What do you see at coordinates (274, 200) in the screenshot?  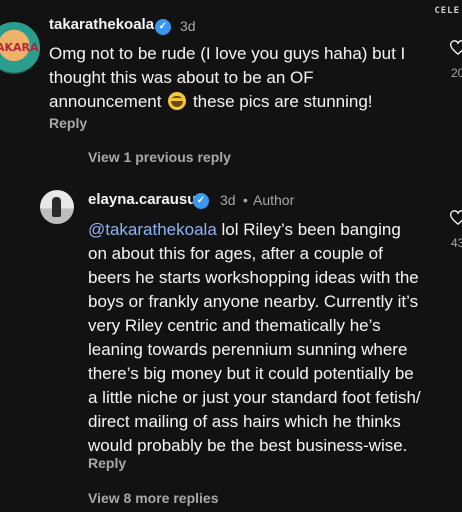 I see `author-label: Author` at bounding box center [274, 200].